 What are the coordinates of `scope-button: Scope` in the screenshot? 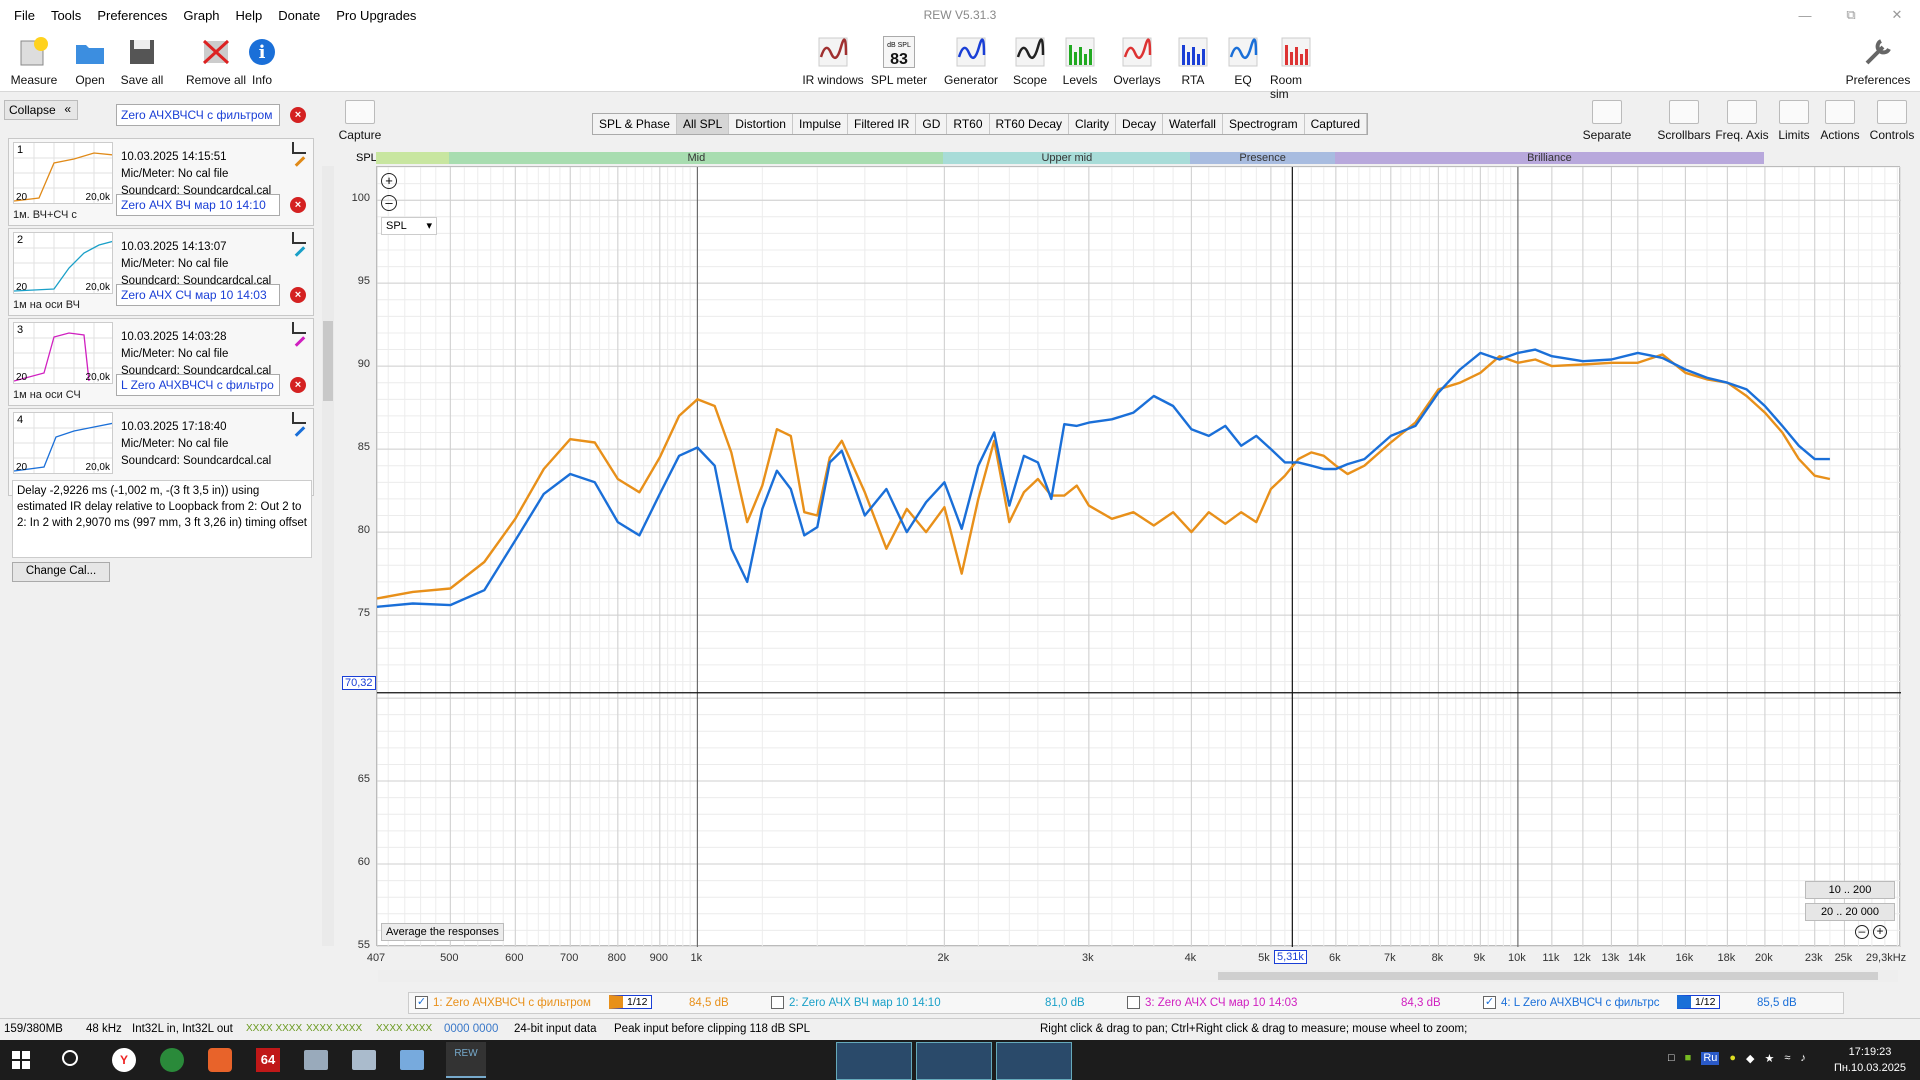 It's located at (1030, 60).